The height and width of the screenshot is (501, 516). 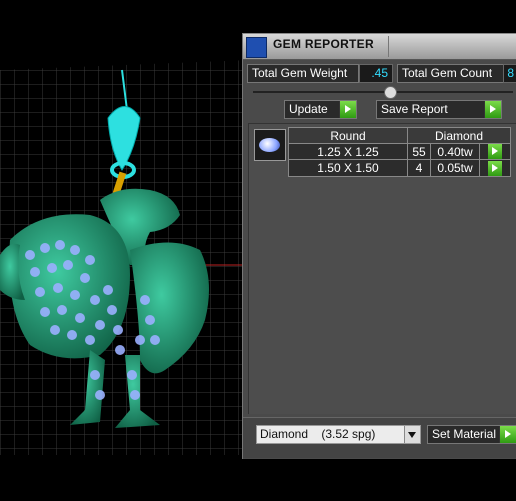 What do you see at coordinates (412, 434) in the screenshot?
I see `chevron-down-icon` at bounding box center [412, 434].